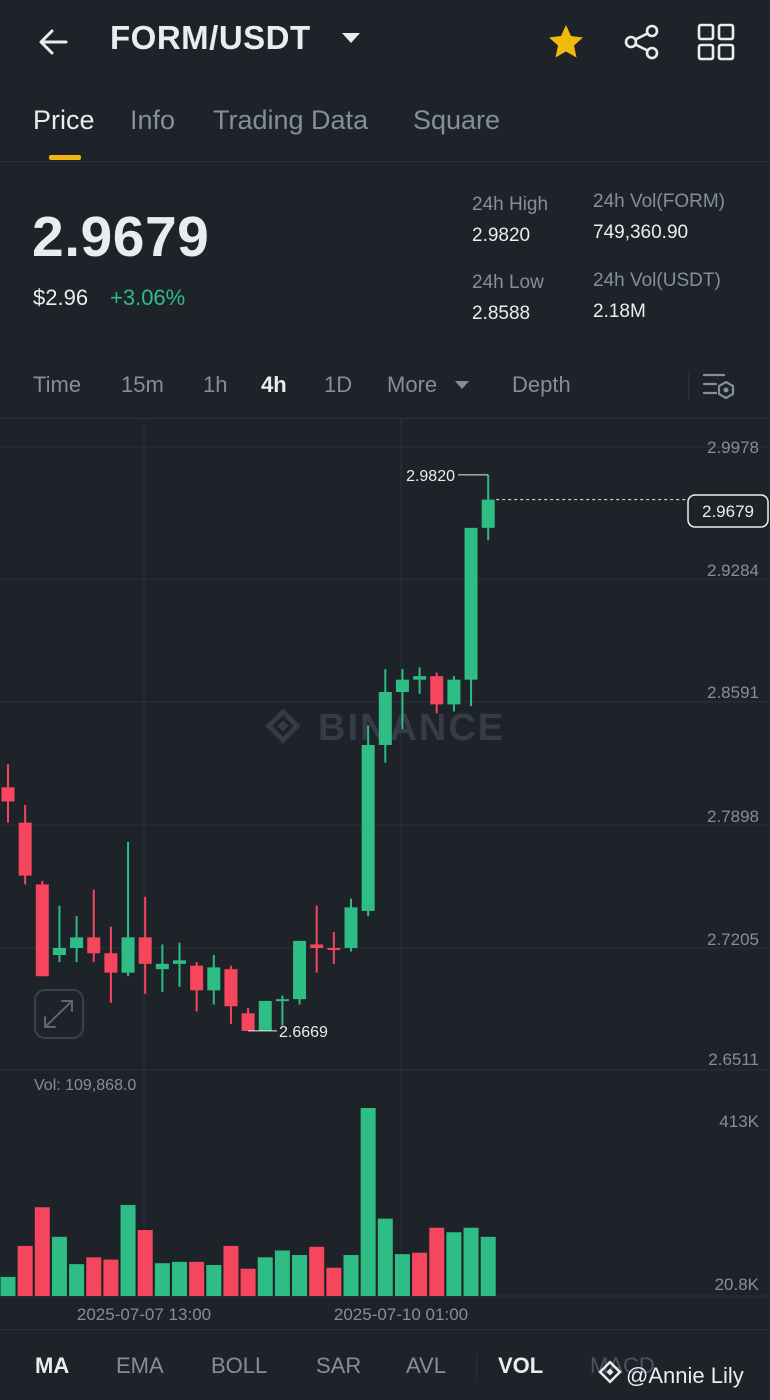 The height and width of the screenshot is (1400, 770). Describe the element at coordinates (508, 282) in the screenshot. I see `low-label: 24h Low` at that location.